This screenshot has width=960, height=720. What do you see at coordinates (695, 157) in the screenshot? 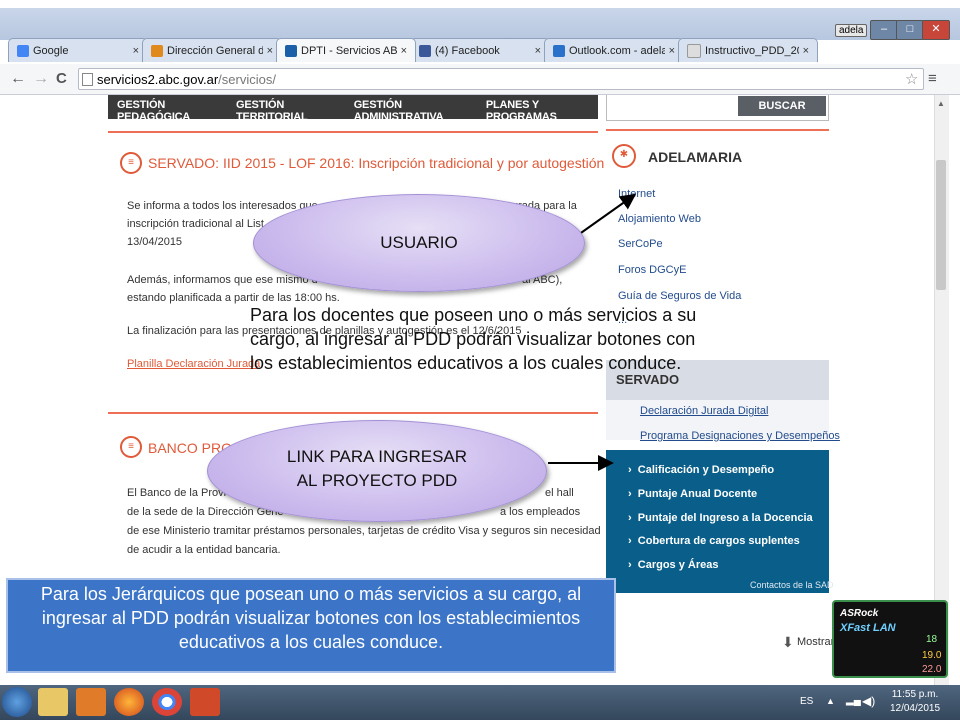
I see `user-name: ADELAMARIA` at bounding box center [695, 157].